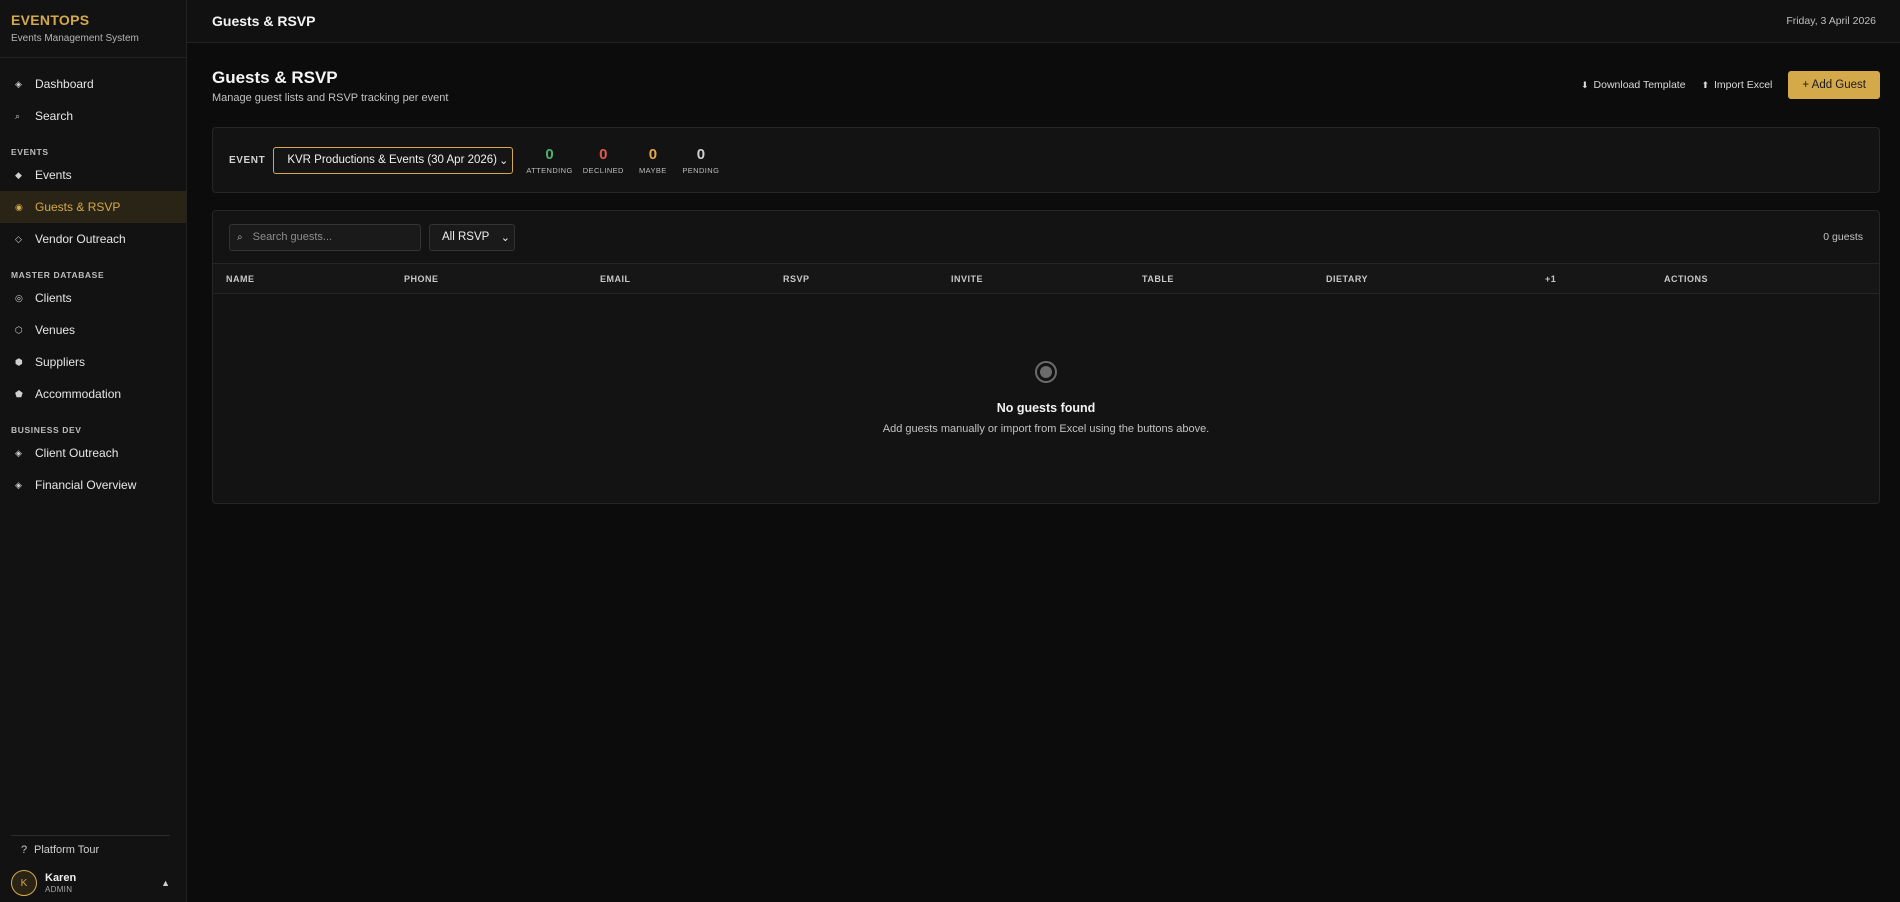  Describe the element at coordinates (77, 453) in the screenshot. I see `sidebar-item-label: Client Outreach` at that location.